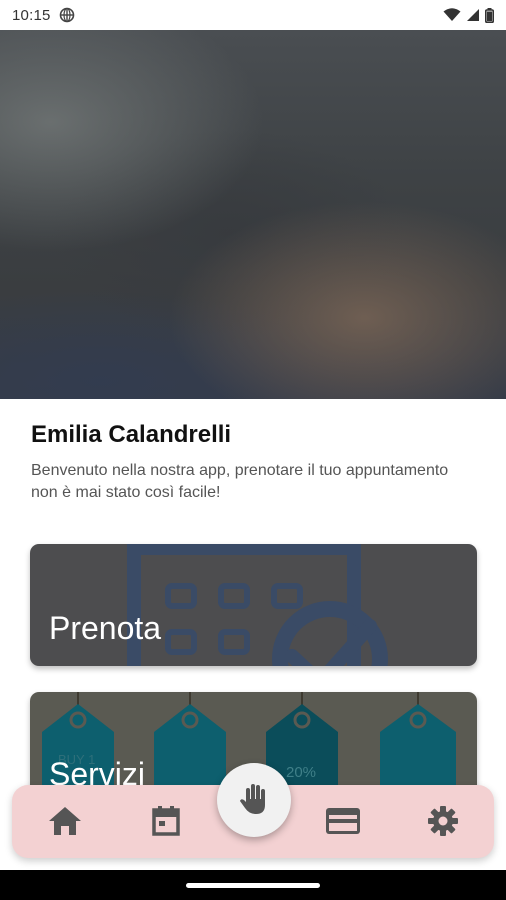 This screenshot has height=900, width=506. Describe the element at coordinates (31, 15) in the screenshot. I see `status-time: 10:15` at that location.